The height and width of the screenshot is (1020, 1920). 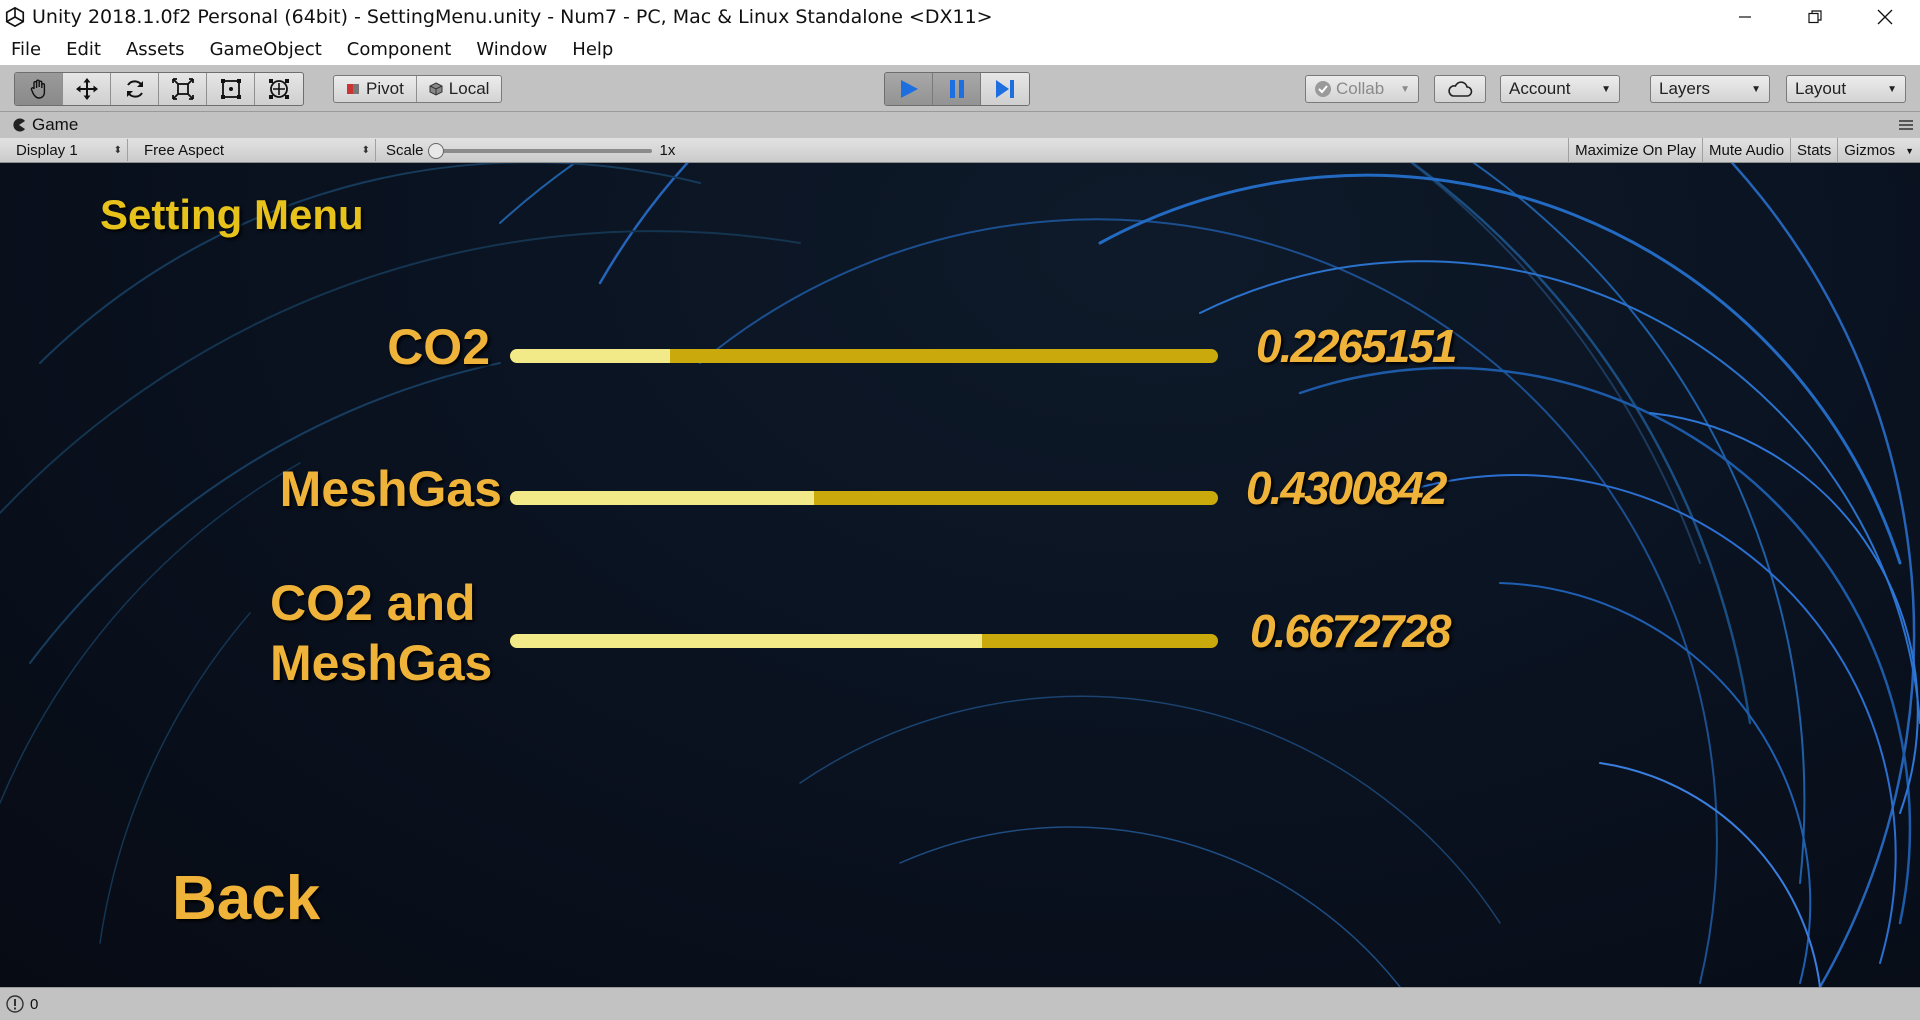 I want to click on pivot-local-group: Pivot Local, so click(x=418, y=89).